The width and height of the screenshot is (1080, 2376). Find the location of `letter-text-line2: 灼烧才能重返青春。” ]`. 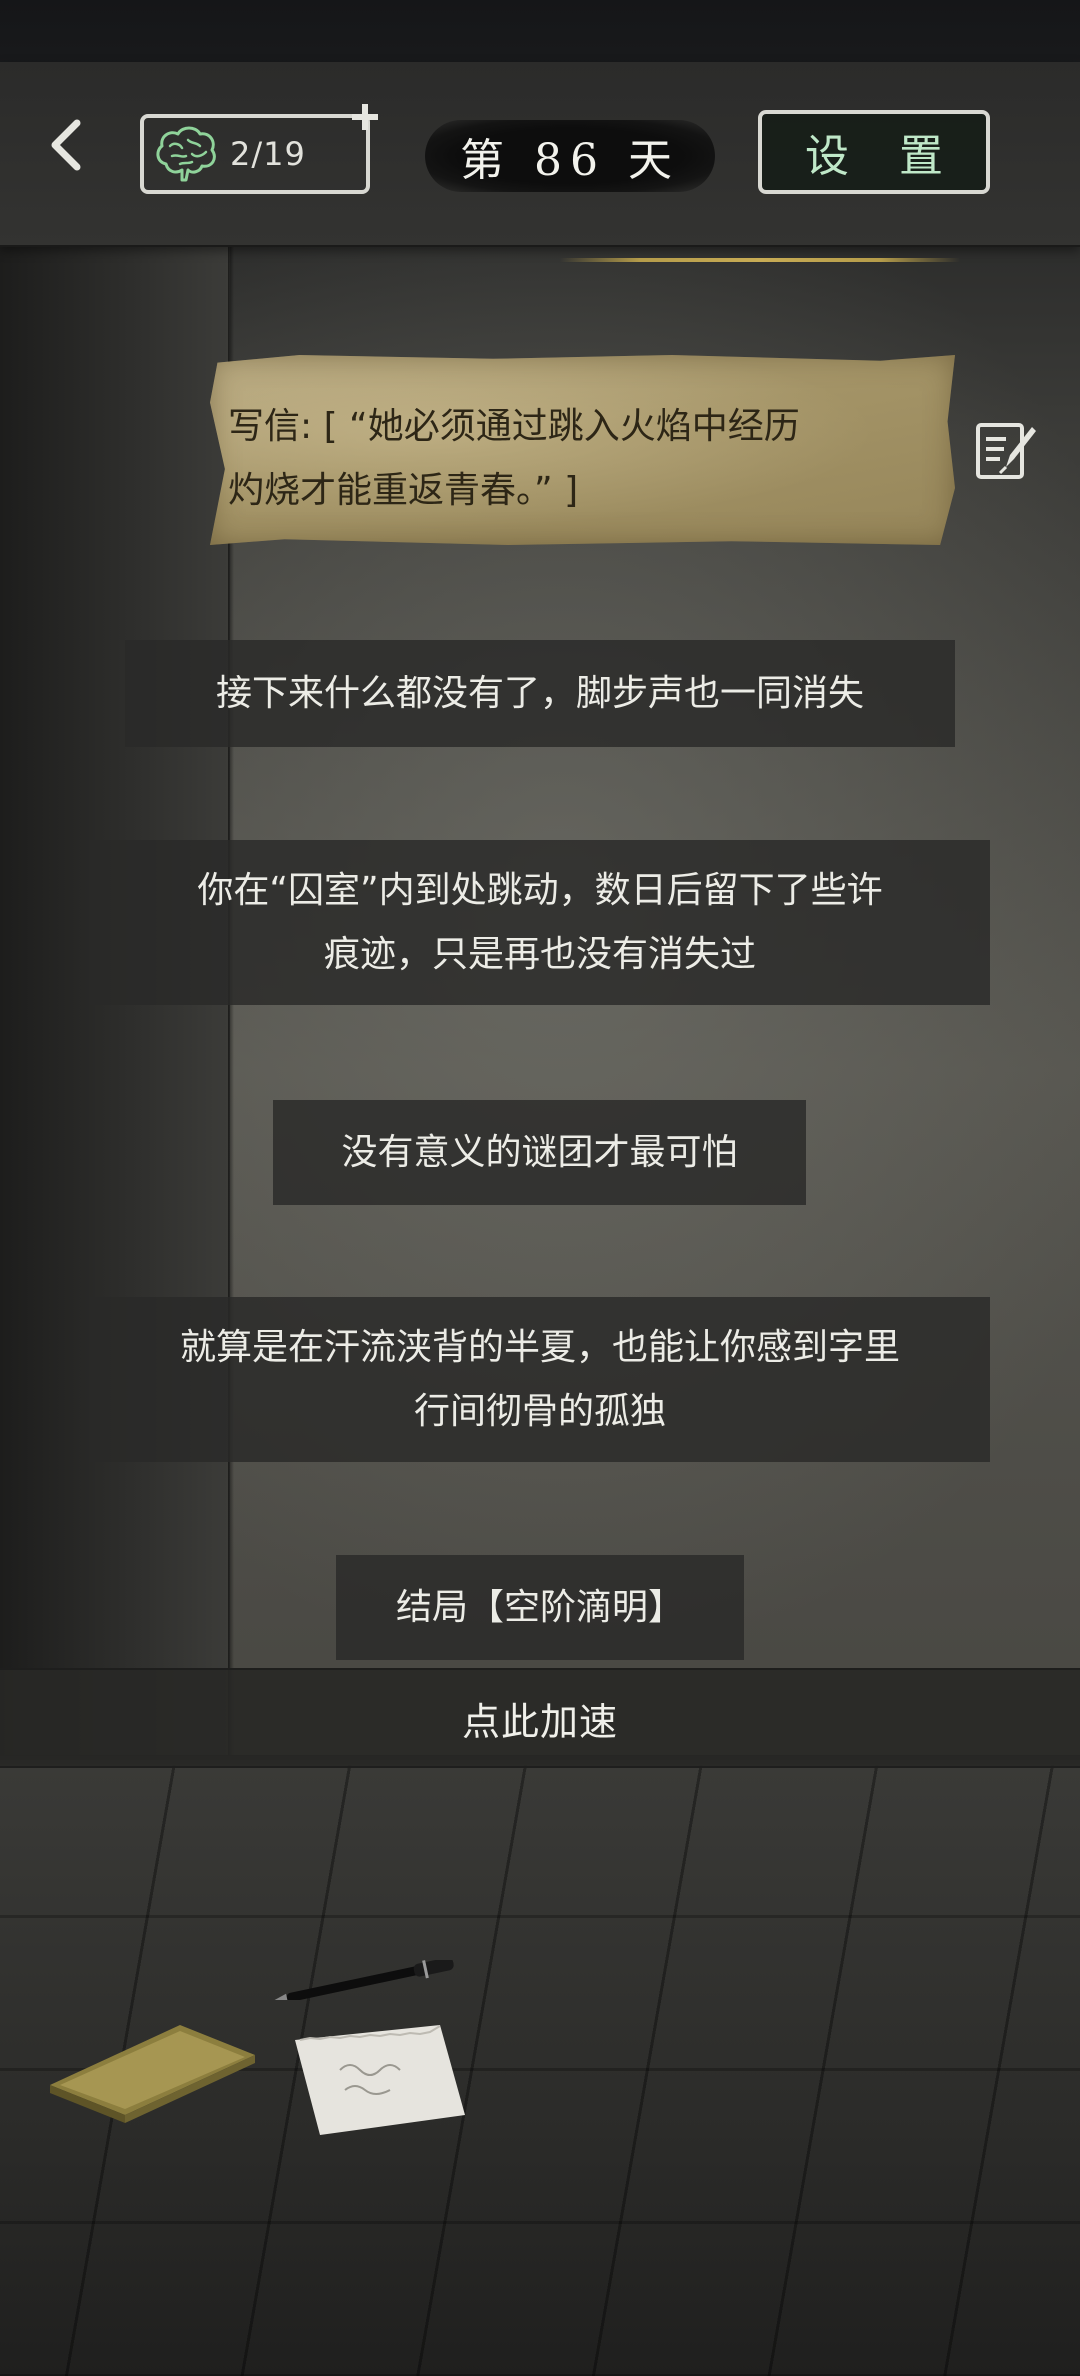

letter-text-line2: 灼烧才能重返青春。” ] is located at coordinates (403, 490).